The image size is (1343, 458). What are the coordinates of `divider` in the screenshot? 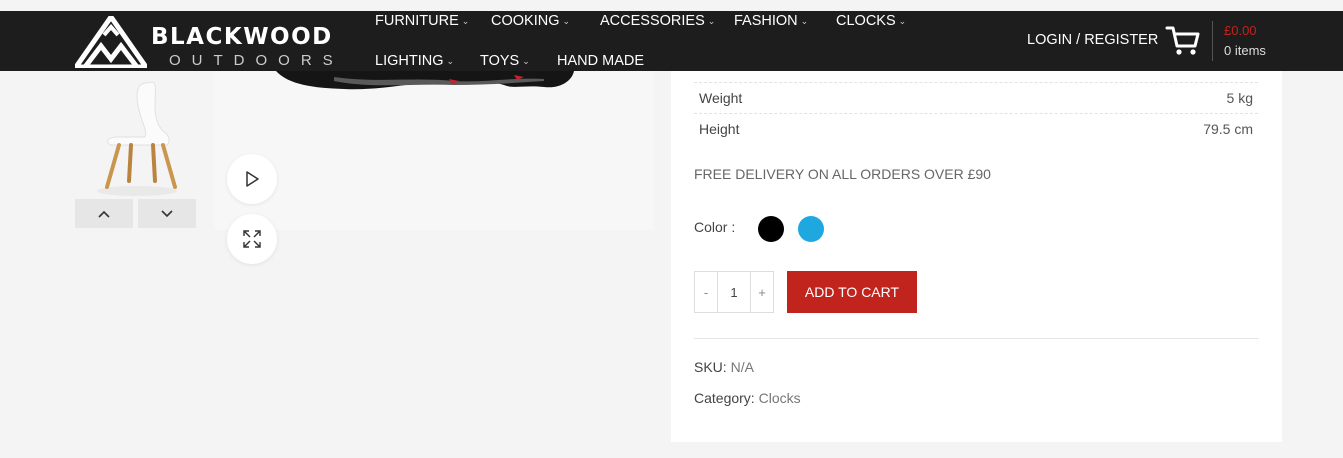 It's located at (976, 338).